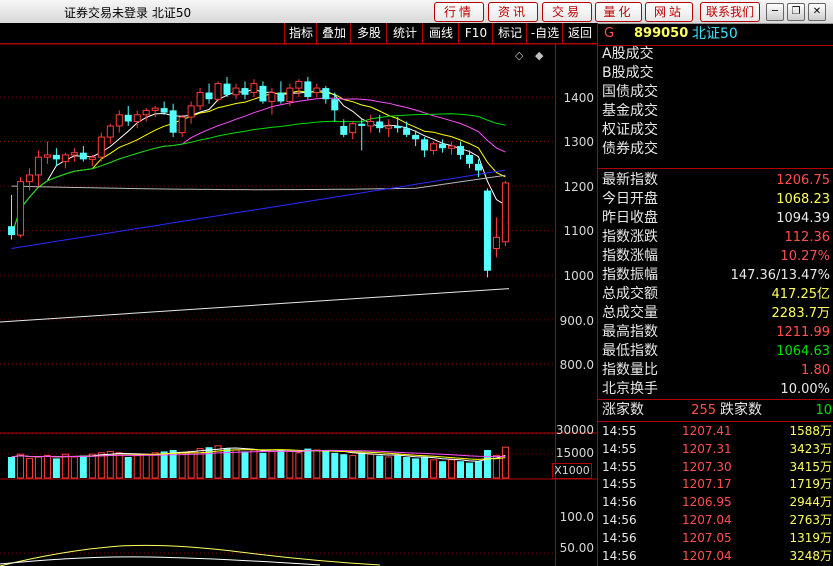  Describe the element at coordinates (459, 12) in the screenshot. I see `nav-button-market: 行情` at that location.